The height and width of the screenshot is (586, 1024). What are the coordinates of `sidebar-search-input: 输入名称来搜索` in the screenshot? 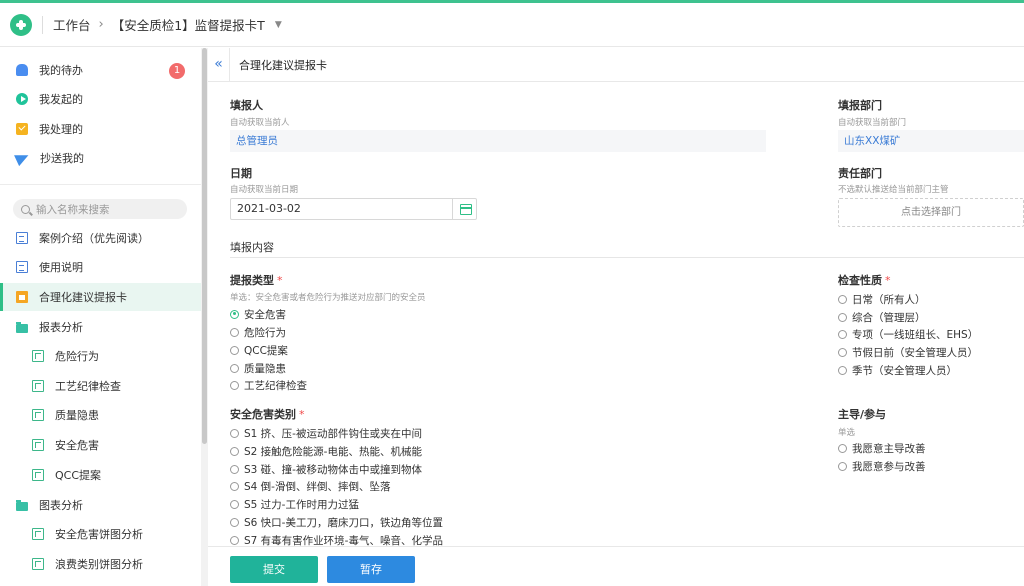 It's located at (100, 209).